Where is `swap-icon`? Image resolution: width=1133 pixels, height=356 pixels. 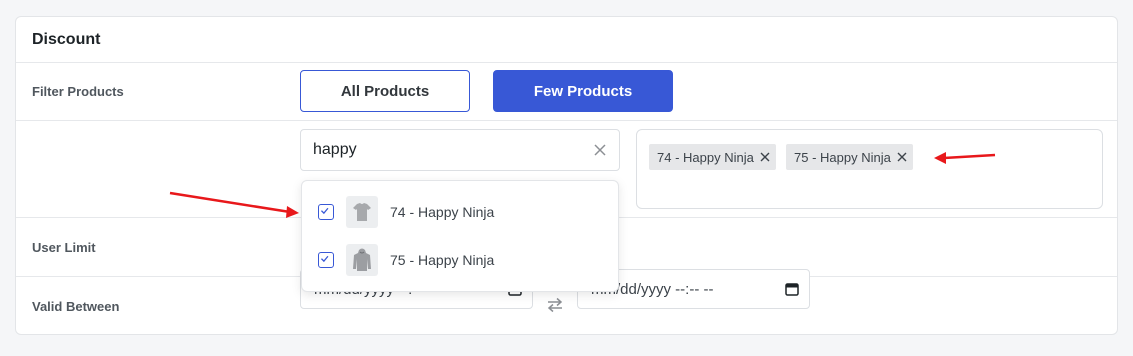 swap-icon is located at coordinates (555, 305).